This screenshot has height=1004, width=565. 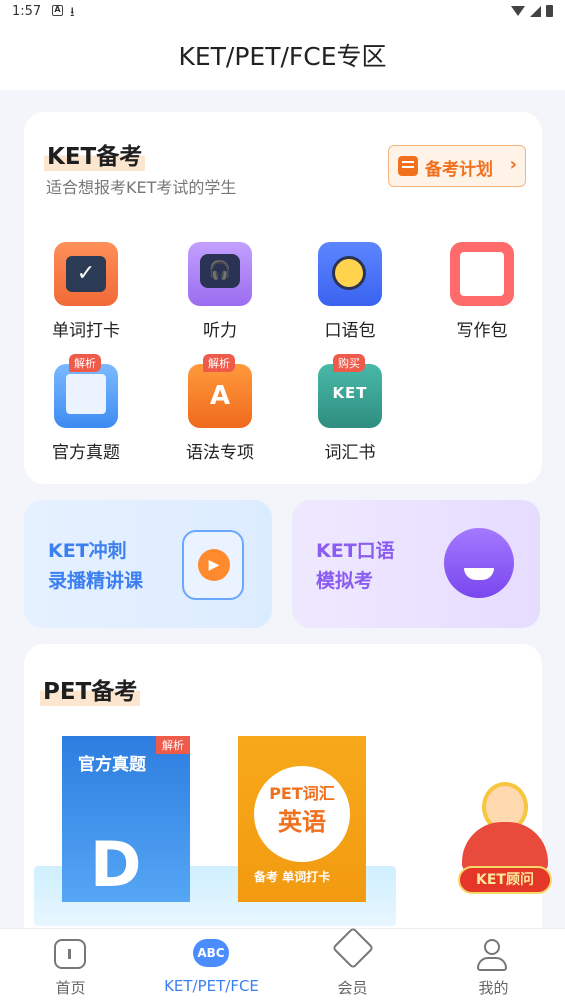 I want to click on study-plan-label: 备考计划, so click(x=459, y=170).